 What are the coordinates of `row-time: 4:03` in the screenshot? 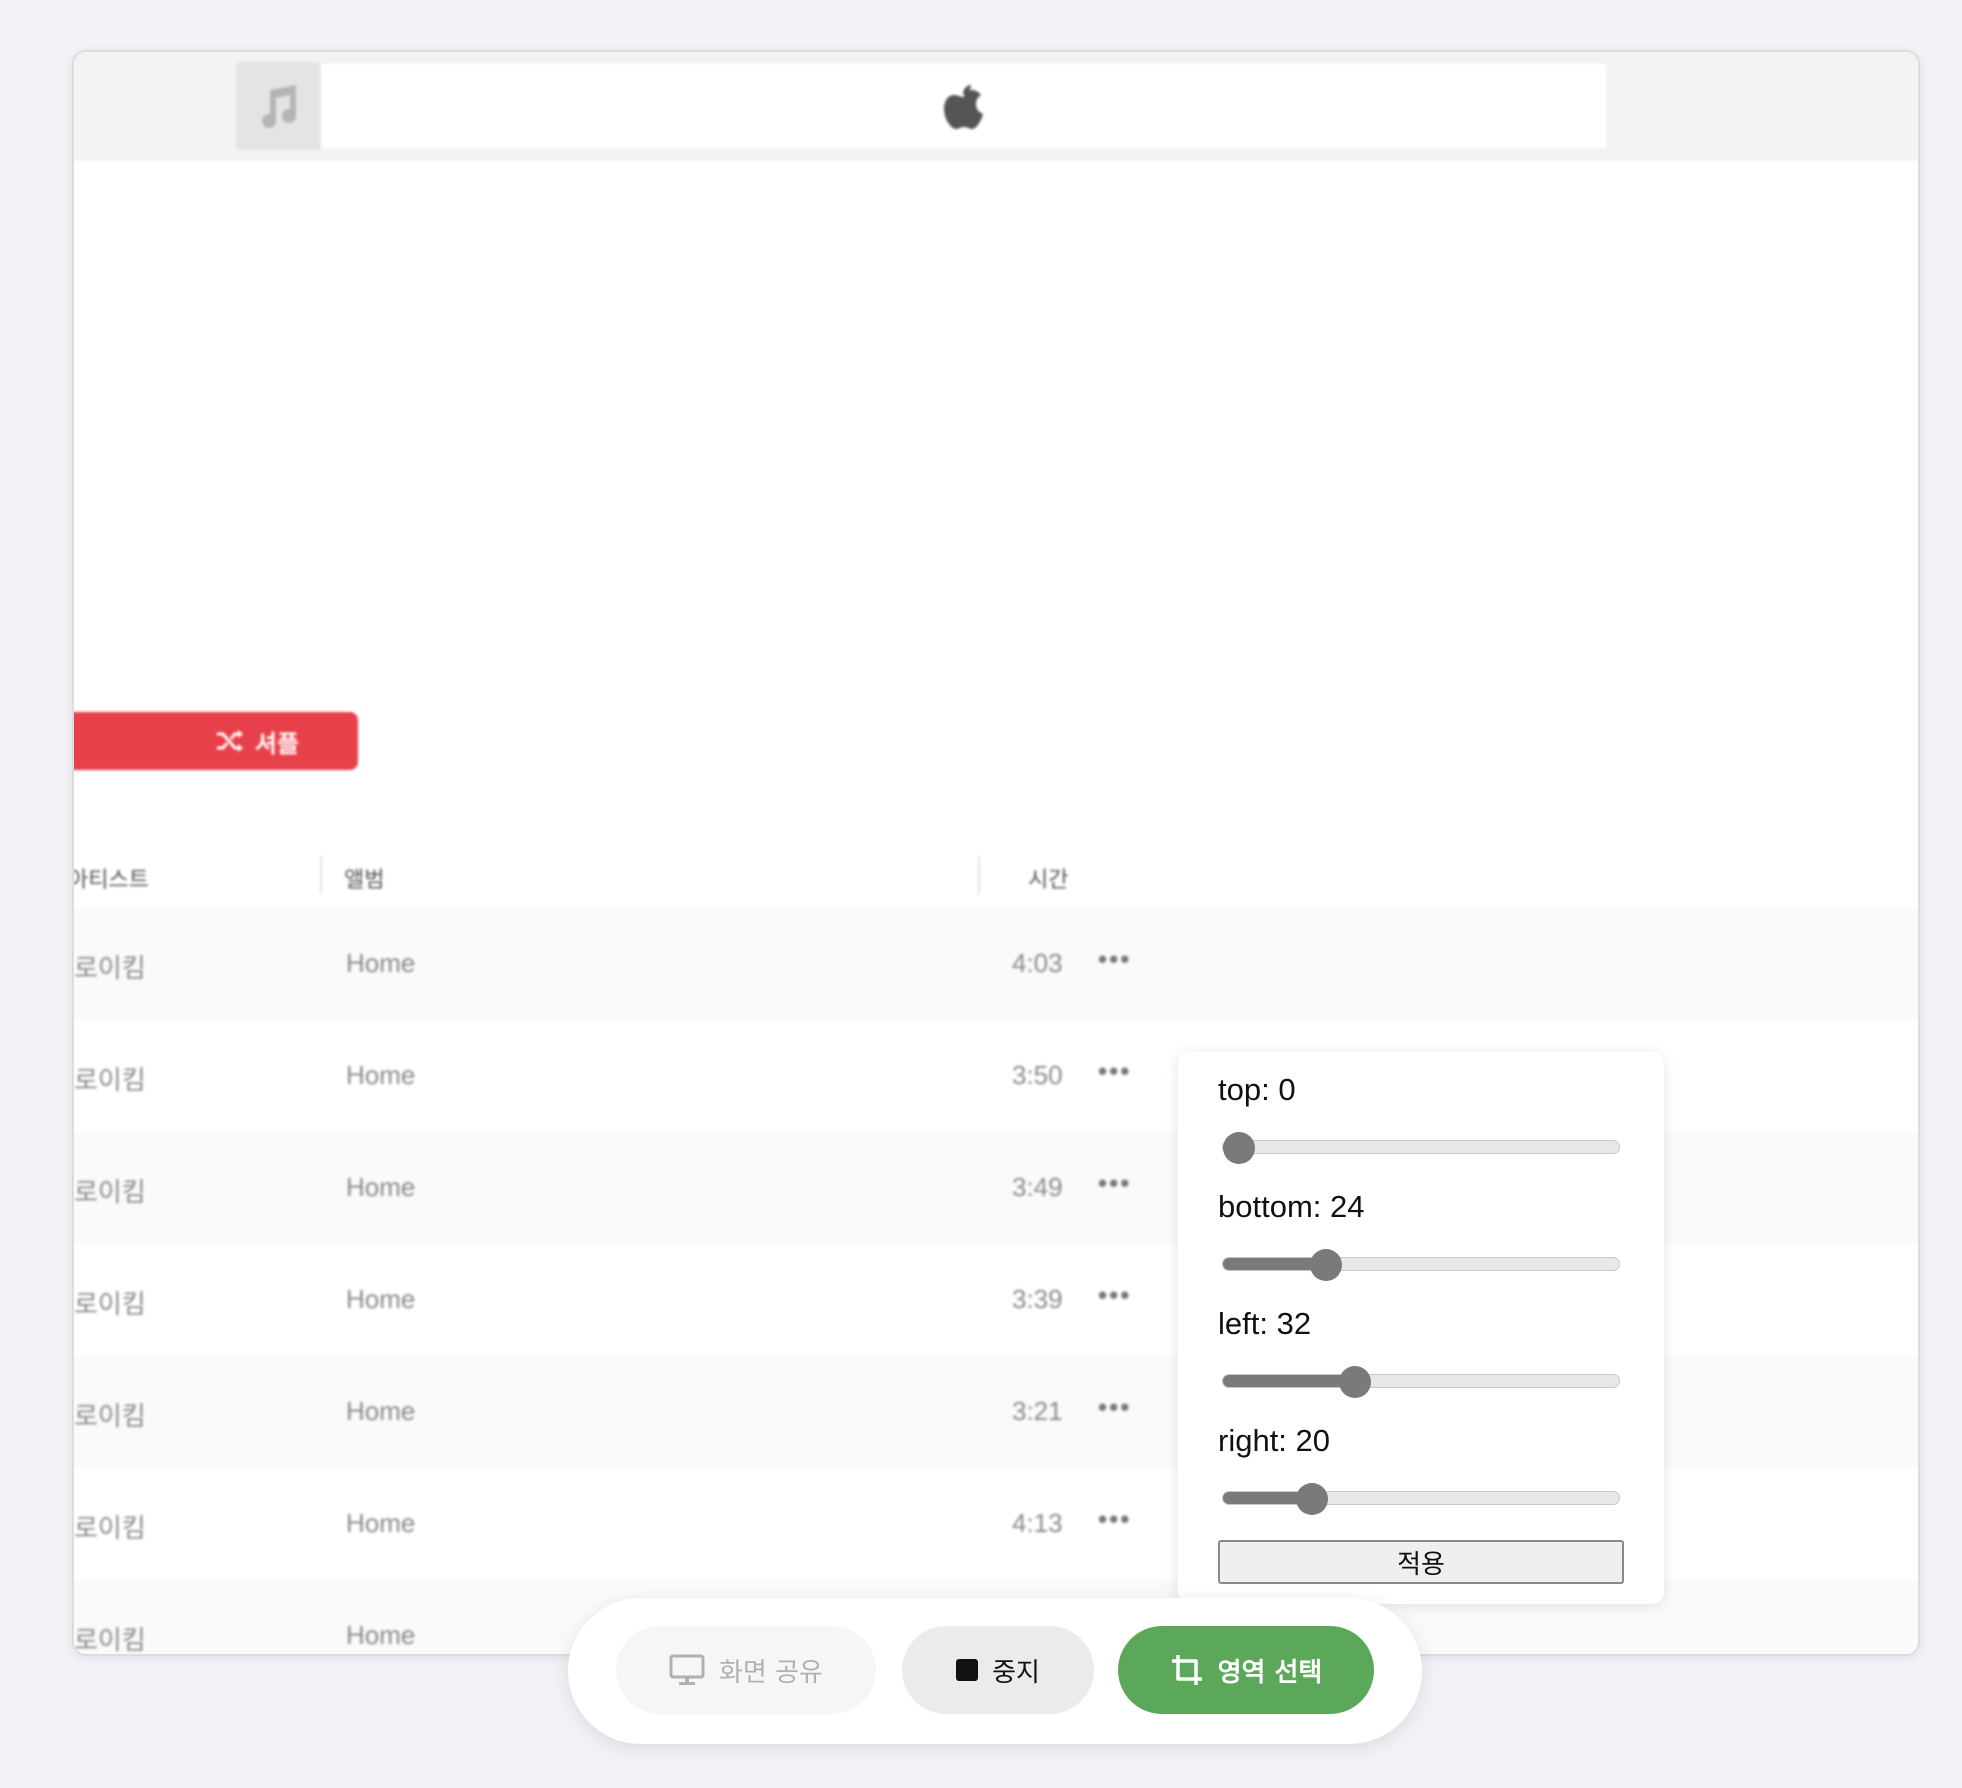 It's located at (1037, 963).